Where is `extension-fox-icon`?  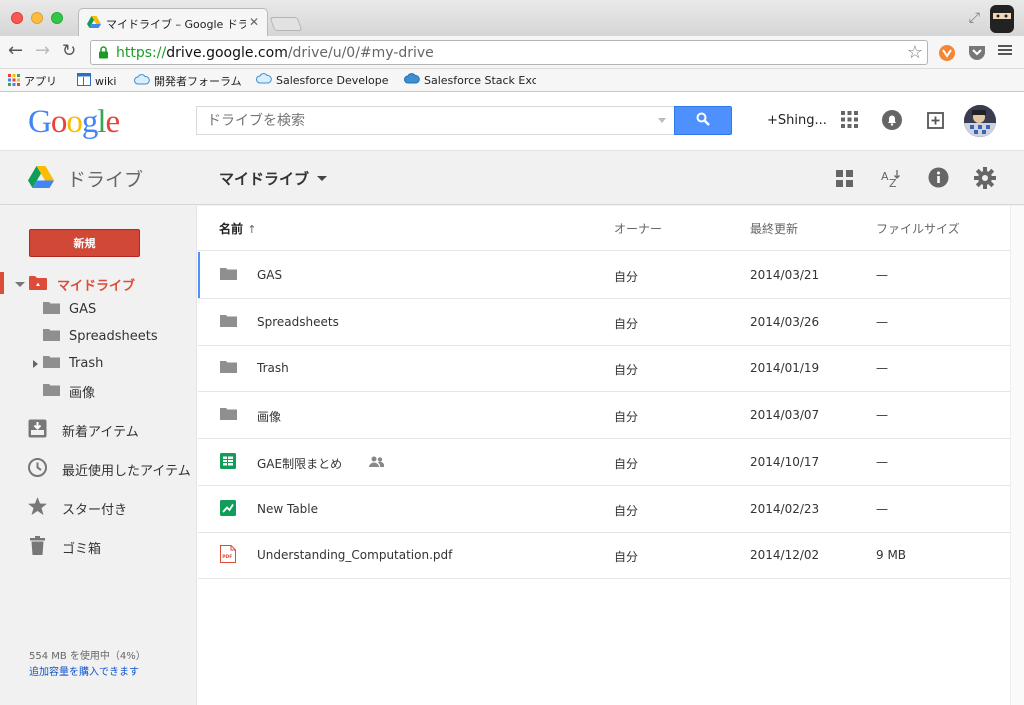 extension-fox-icon is located at coordinates (947, 54).